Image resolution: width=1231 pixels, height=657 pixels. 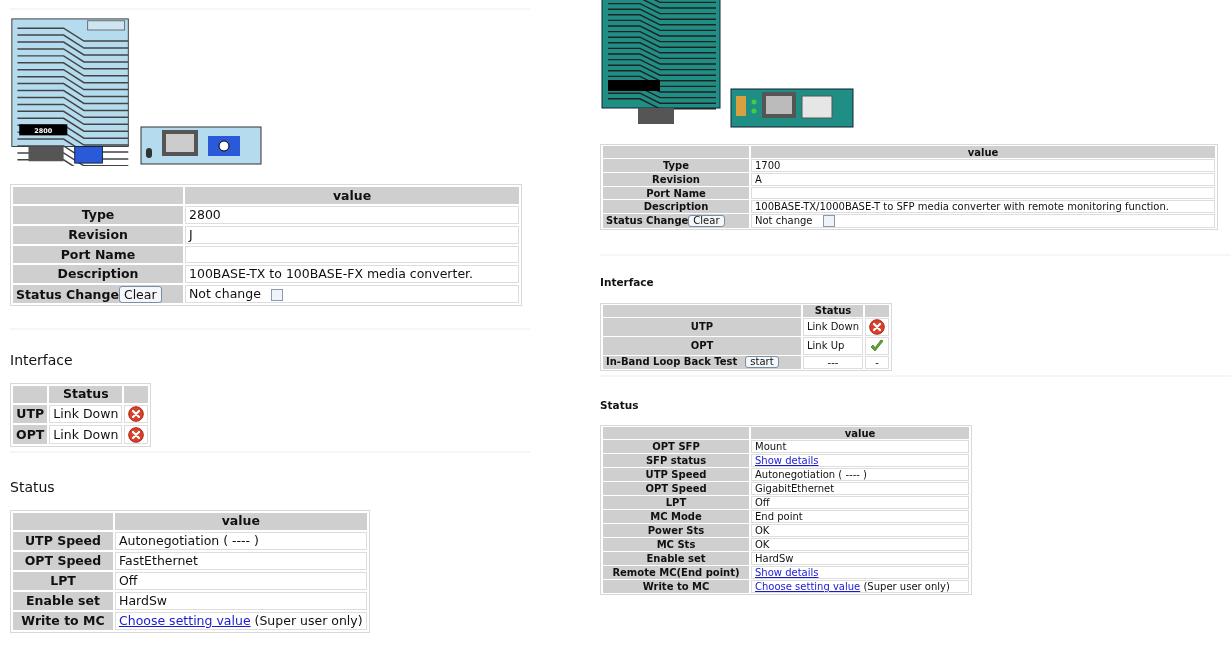 I want to click on result-text: -, so click(x=877, y=362).